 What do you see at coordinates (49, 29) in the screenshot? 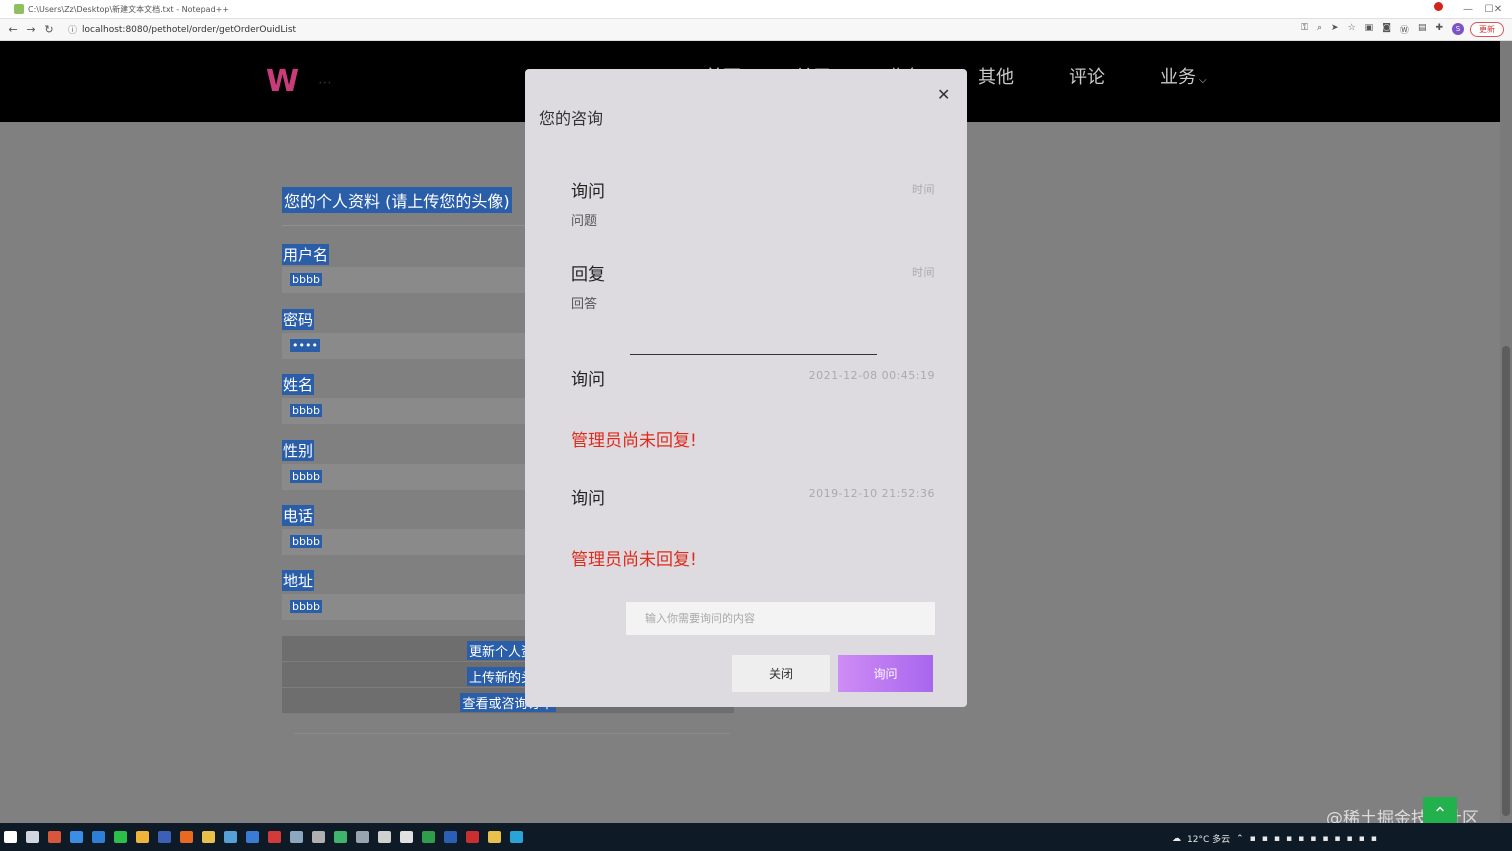
I see `reload-icon: ↻` at bounding box center [49, 29].